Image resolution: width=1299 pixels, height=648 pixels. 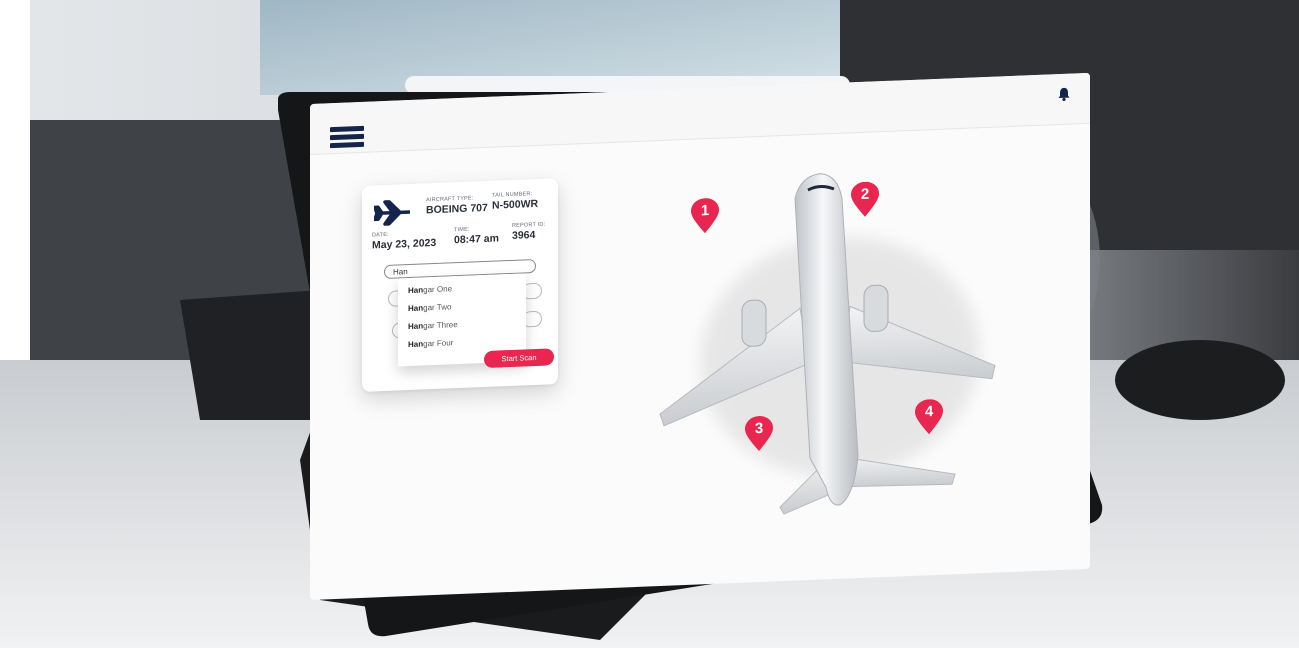 What do you see at coordinates (1064, 94) in the screenshot?
I see `bell-icon` at bounding box center [1064, 94].